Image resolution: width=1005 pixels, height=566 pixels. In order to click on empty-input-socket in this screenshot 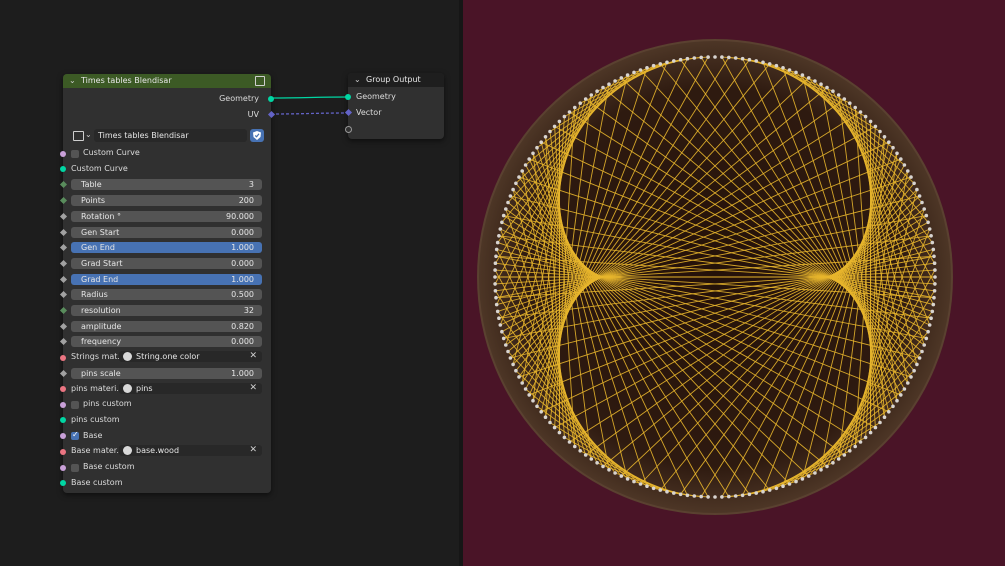, I will do `click(348, 129)`.